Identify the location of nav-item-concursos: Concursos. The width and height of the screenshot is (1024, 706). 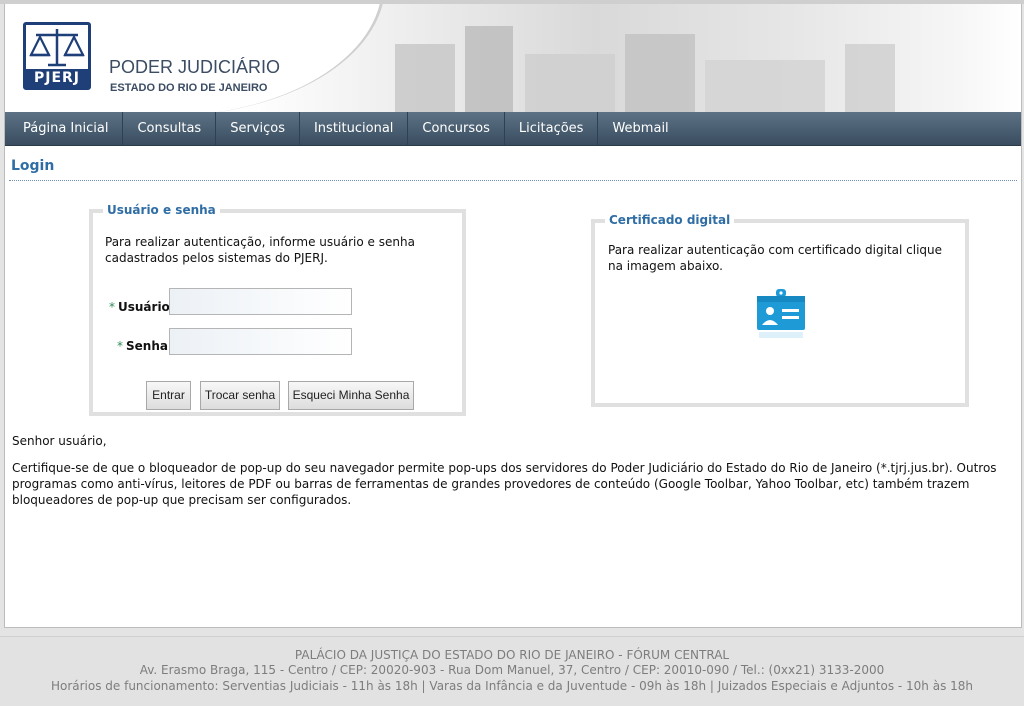
(456, 129).